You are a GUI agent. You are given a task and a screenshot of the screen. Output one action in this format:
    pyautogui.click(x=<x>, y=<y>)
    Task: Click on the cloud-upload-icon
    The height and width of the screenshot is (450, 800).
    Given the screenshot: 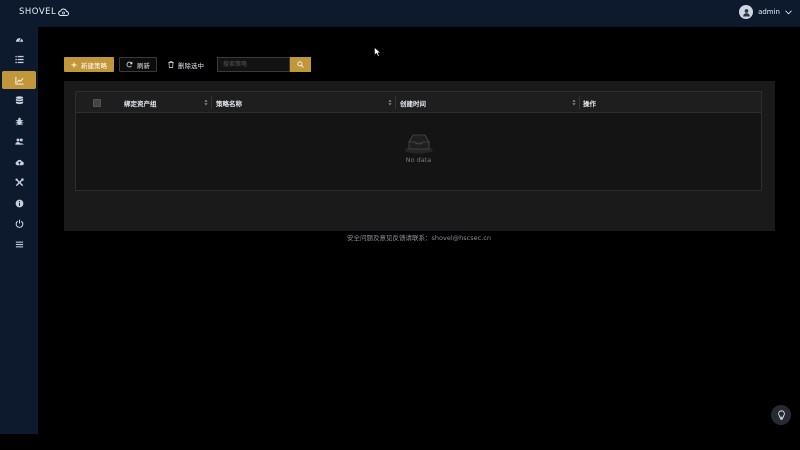 What is the action you would take?
    pyautogui.click(x=19, y=162)
    